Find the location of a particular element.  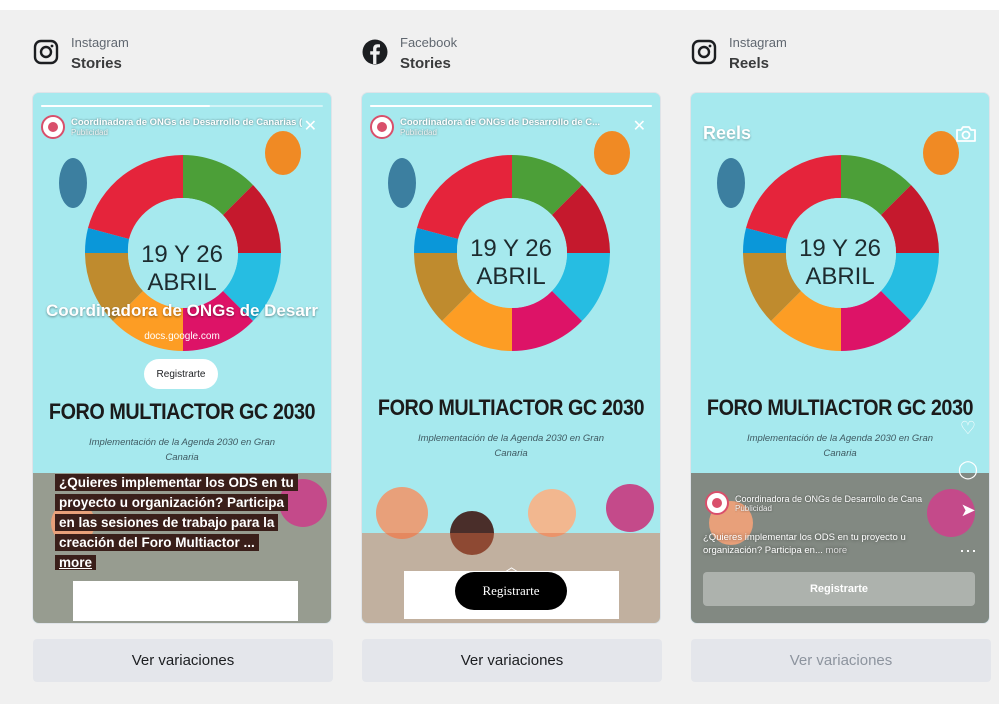

reel-actions: ♡ ◯ ➤ ⋯ is located at coordinates (968, 500).